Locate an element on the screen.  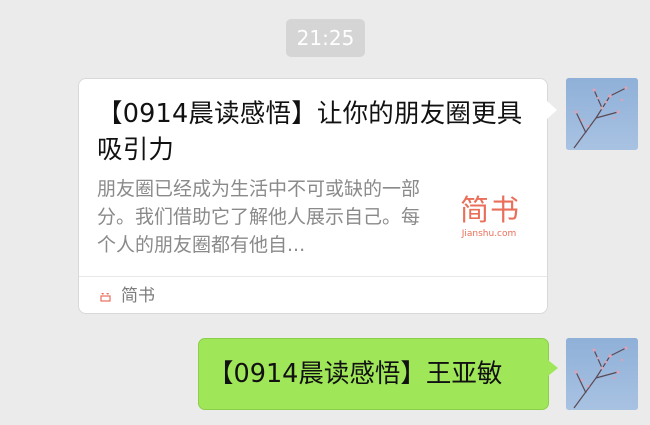
thumbnail-logo-text: 简书 is located at coordinates (489, 210).